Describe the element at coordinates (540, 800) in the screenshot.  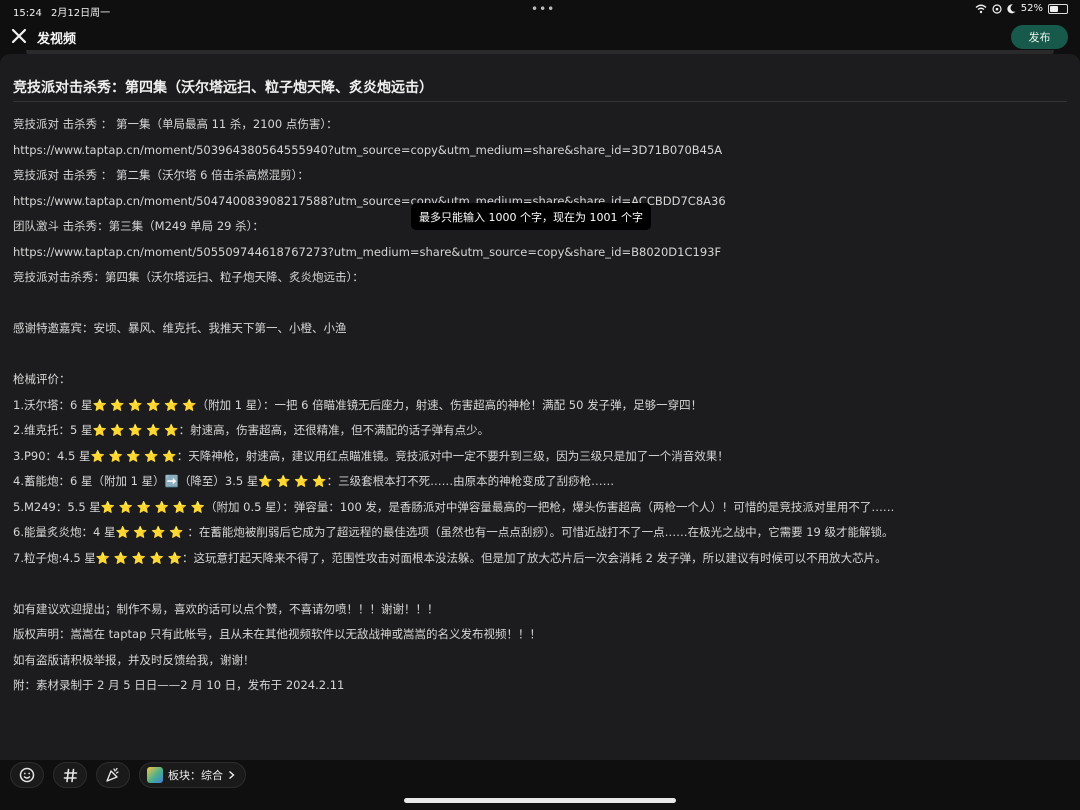
I see `home-indicator` at that location.